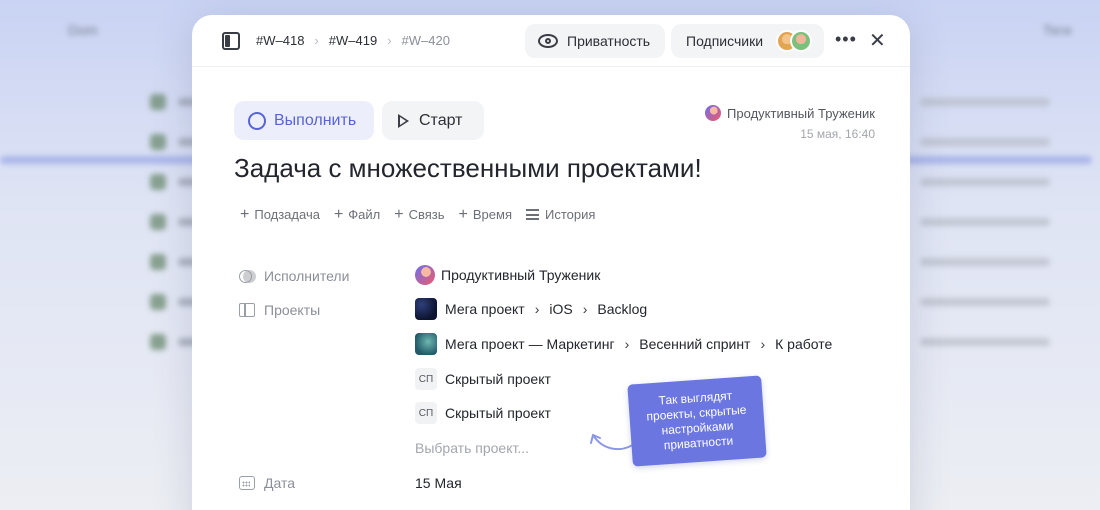  What do you see at coordinates (609, 41) in the screenshot?
I see `privacy-label: Приватность` at bounding box center [609, 41].